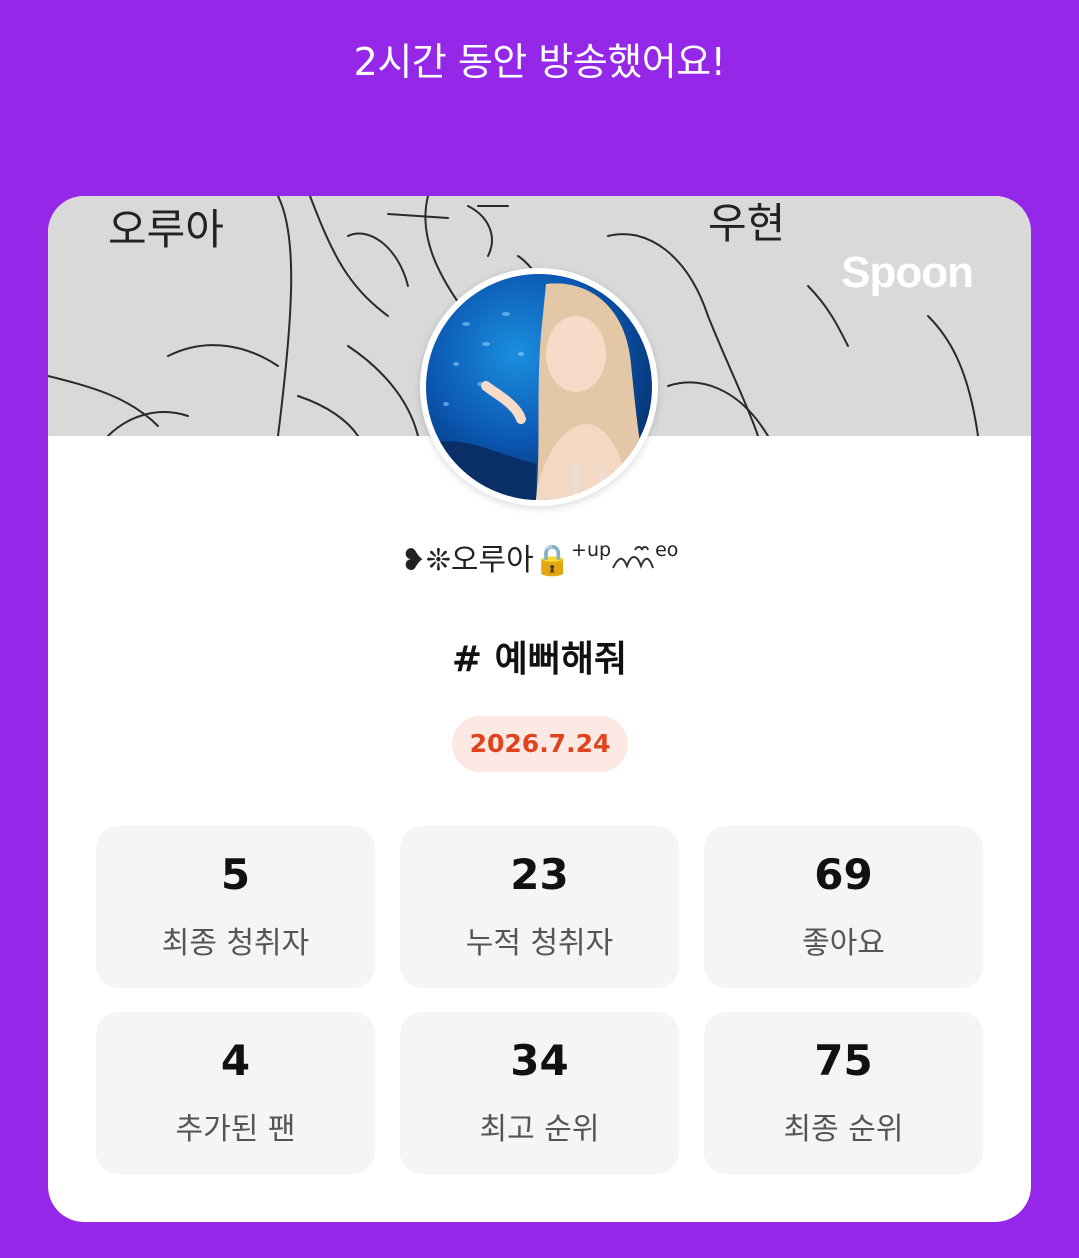  I want to click on stat-label: 누적 청취자, so click(539, 943).